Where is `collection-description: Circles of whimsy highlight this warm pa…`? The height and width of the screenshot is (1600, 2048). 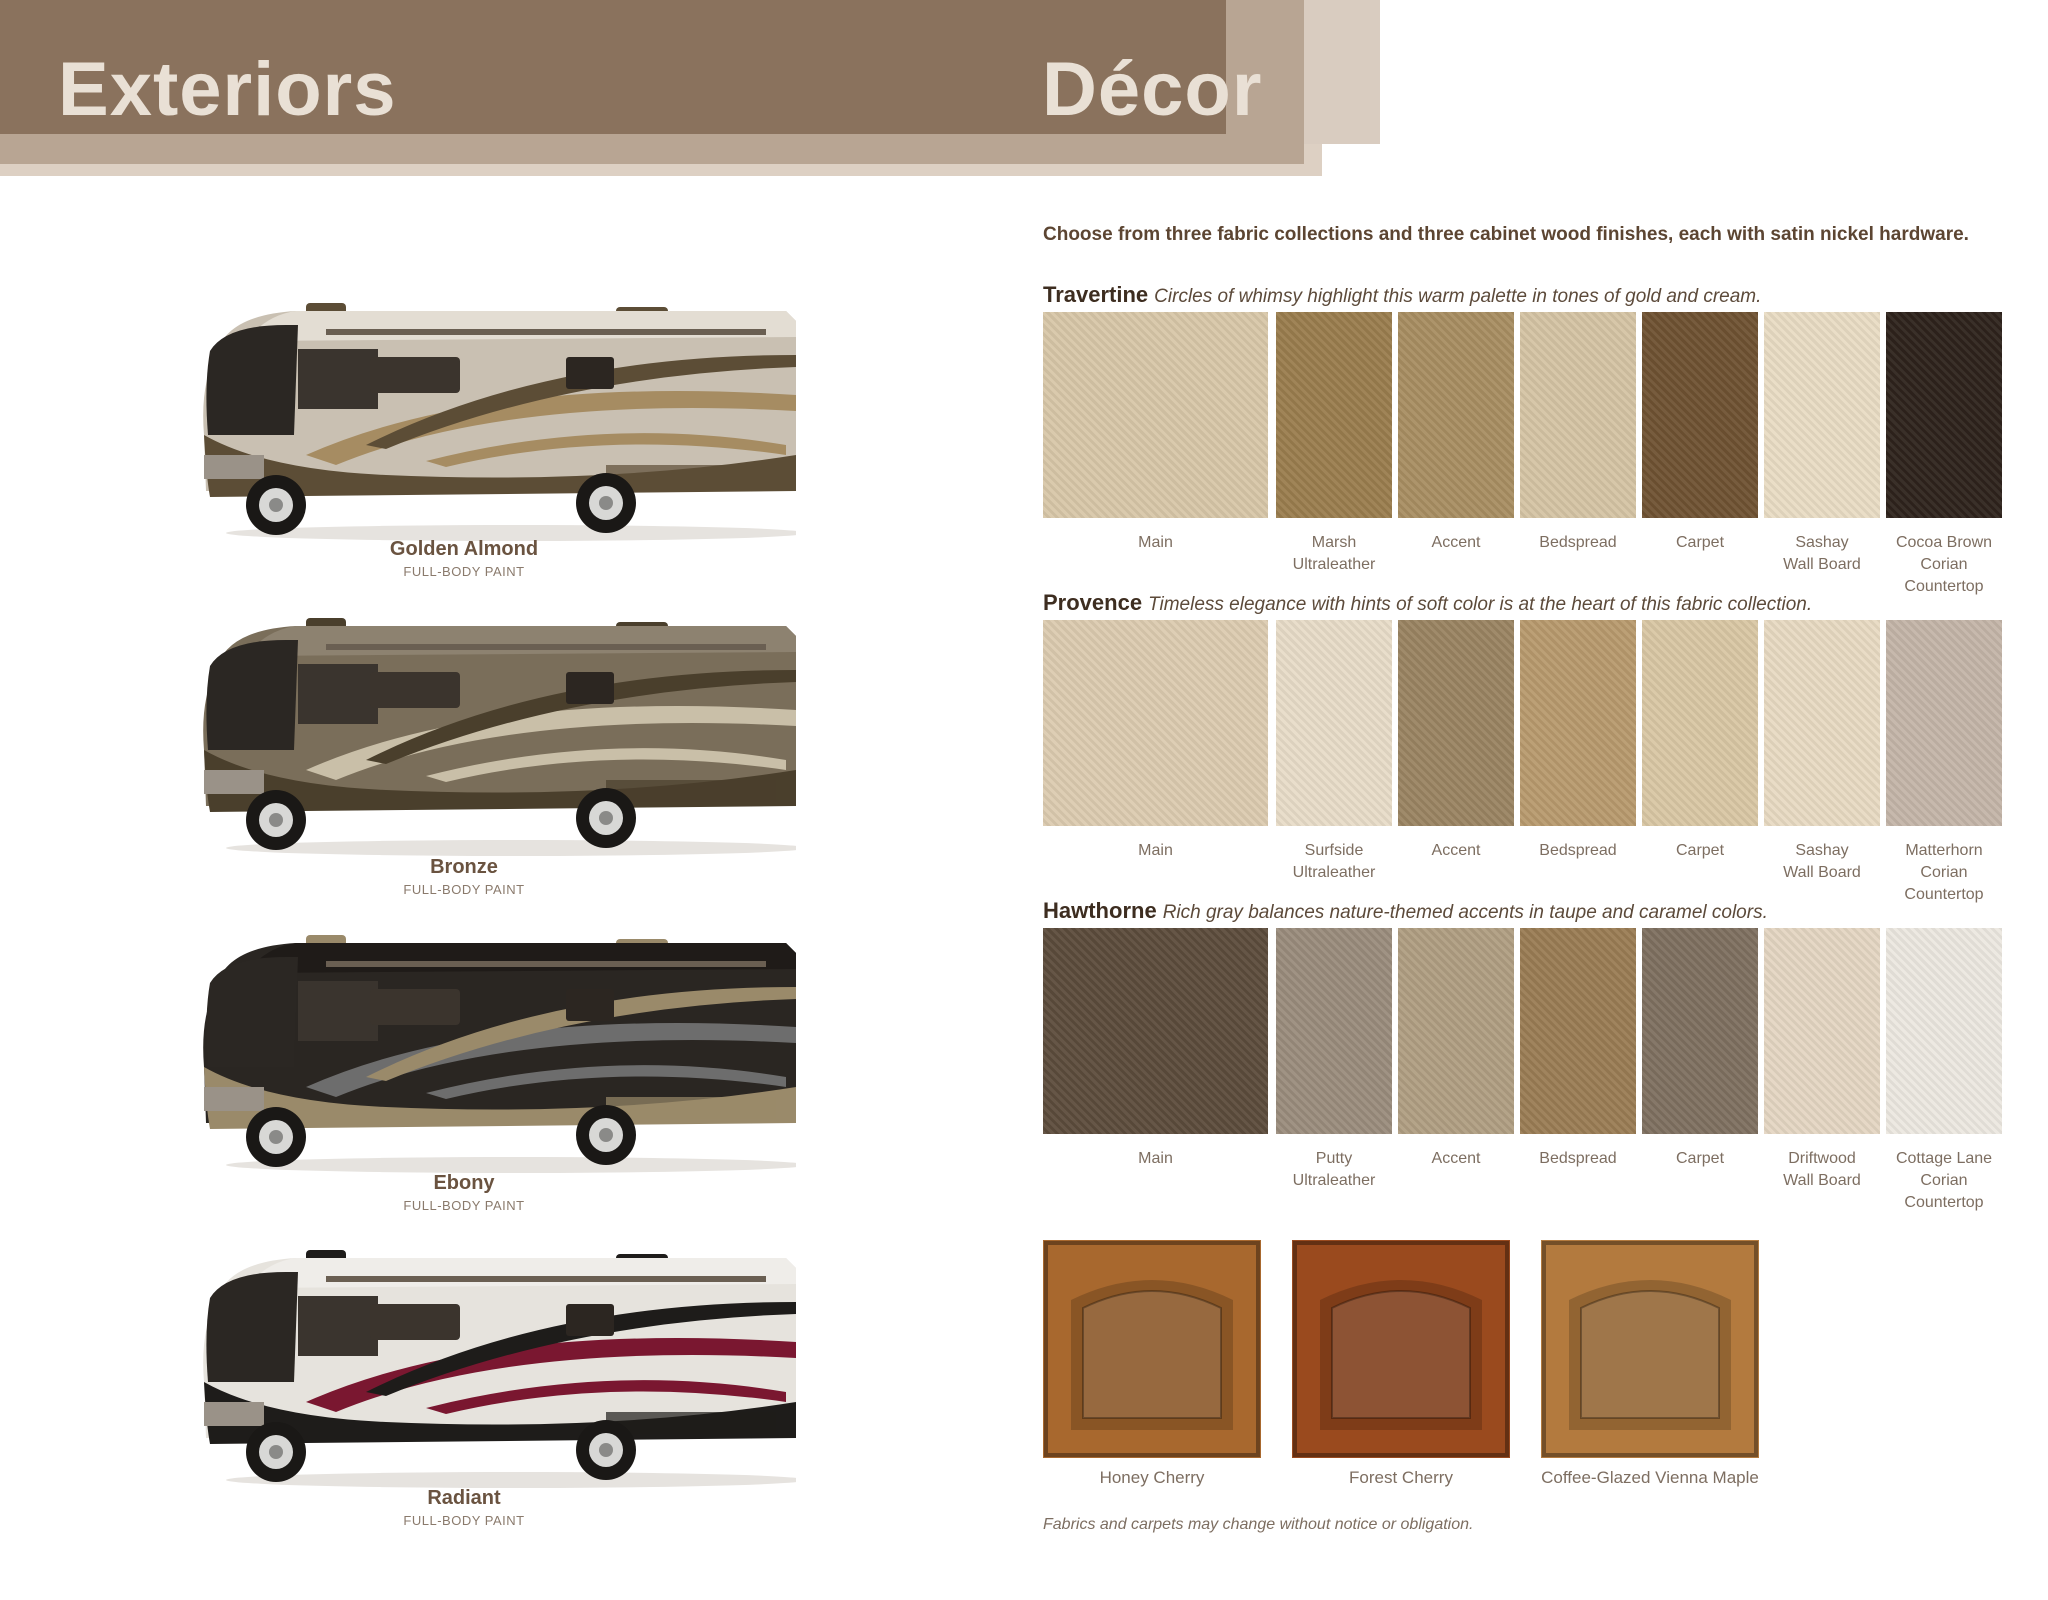
collection-description: Circles of whimsy highlight this warm pa… is located at coordinates (1458, 296).